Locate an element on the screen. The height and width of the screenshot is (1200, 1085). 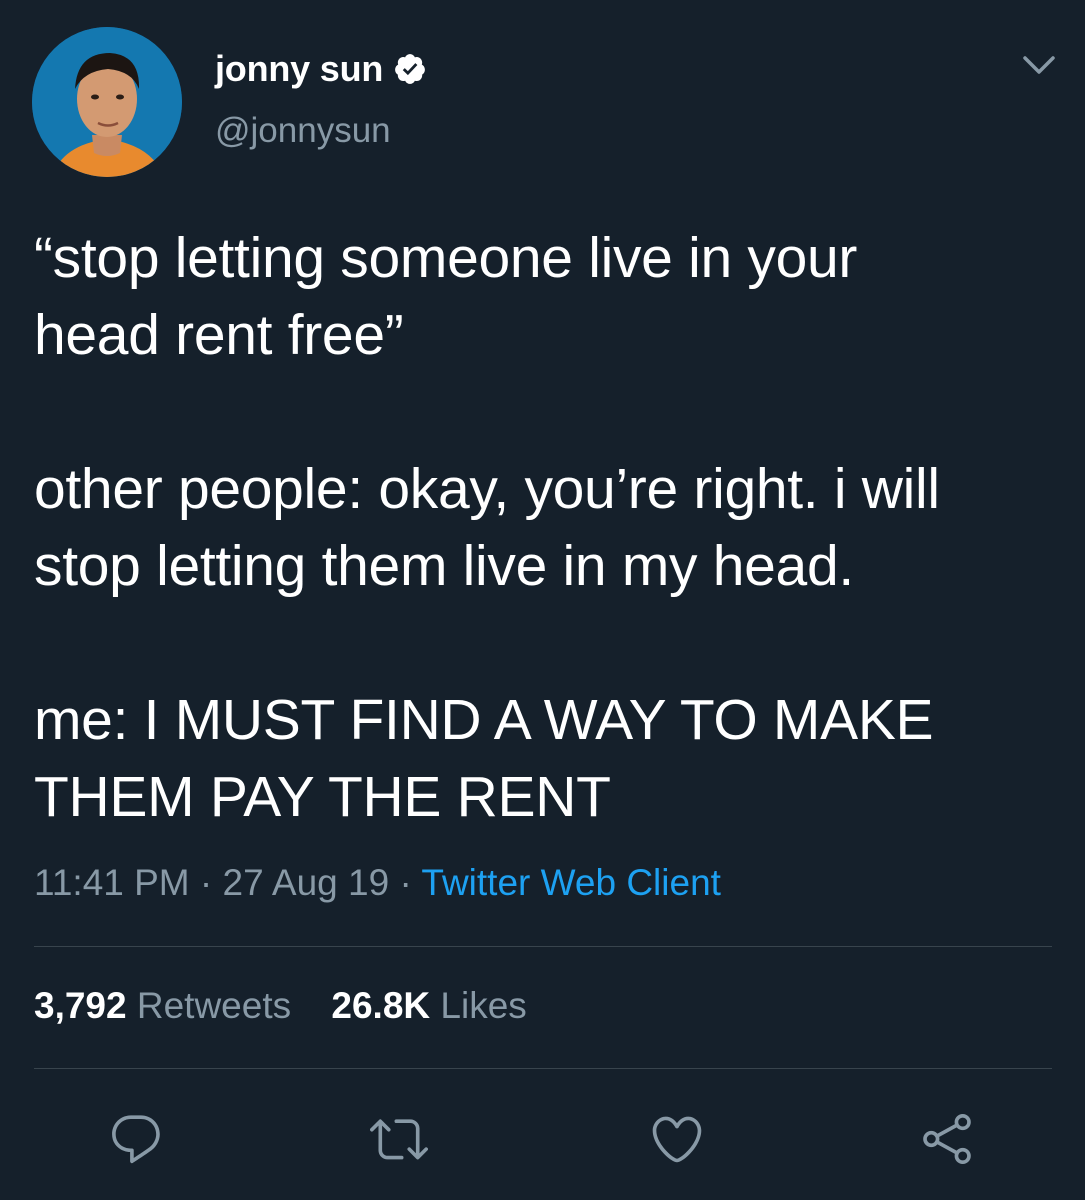
tweet-source-link: Twitter Web Client is located at coordinates (571, 882).